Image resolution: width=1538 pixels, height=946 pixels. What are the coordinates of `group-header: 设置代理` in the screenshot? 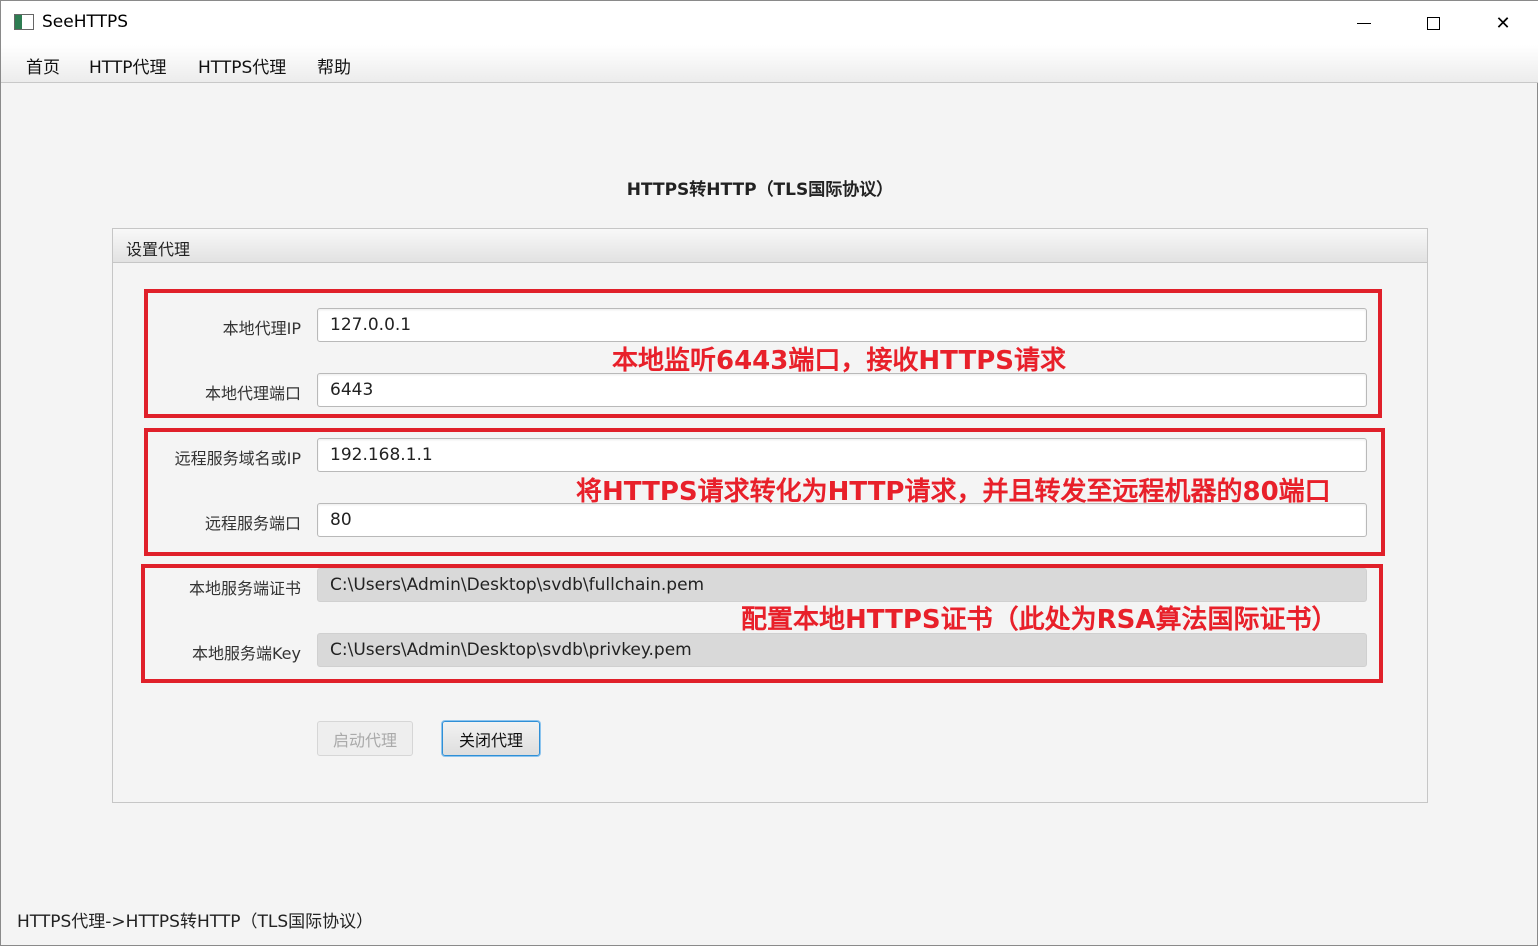 It's located at (770, 246).